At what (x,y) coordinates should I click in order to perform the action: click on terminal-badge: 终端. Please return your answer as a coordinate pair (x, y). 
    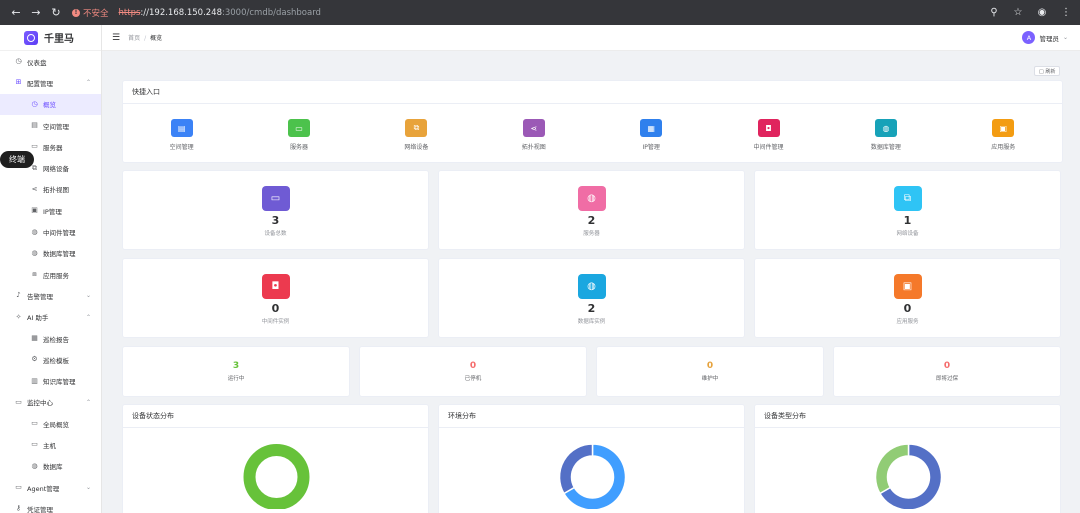
    Looking at the image, I should click on (17, 159).